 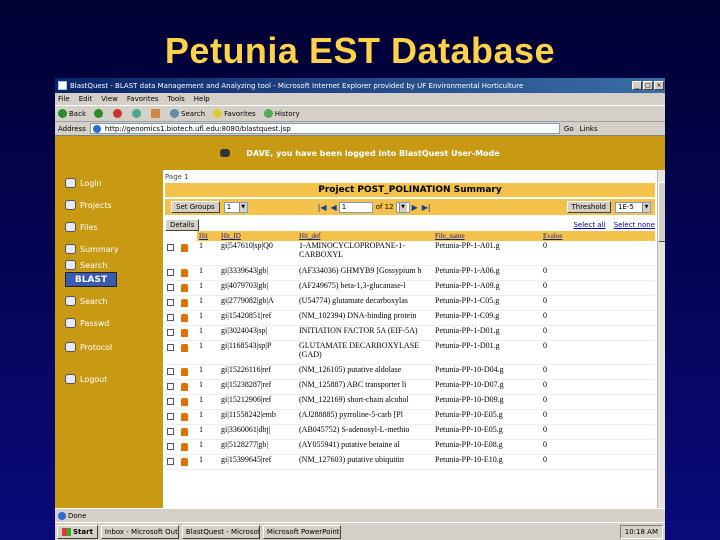 What do you see at coordinates (92, 249) in the screenshot?
I see `sidebar-item-summary: Summary` at bounding box center [92, 249].